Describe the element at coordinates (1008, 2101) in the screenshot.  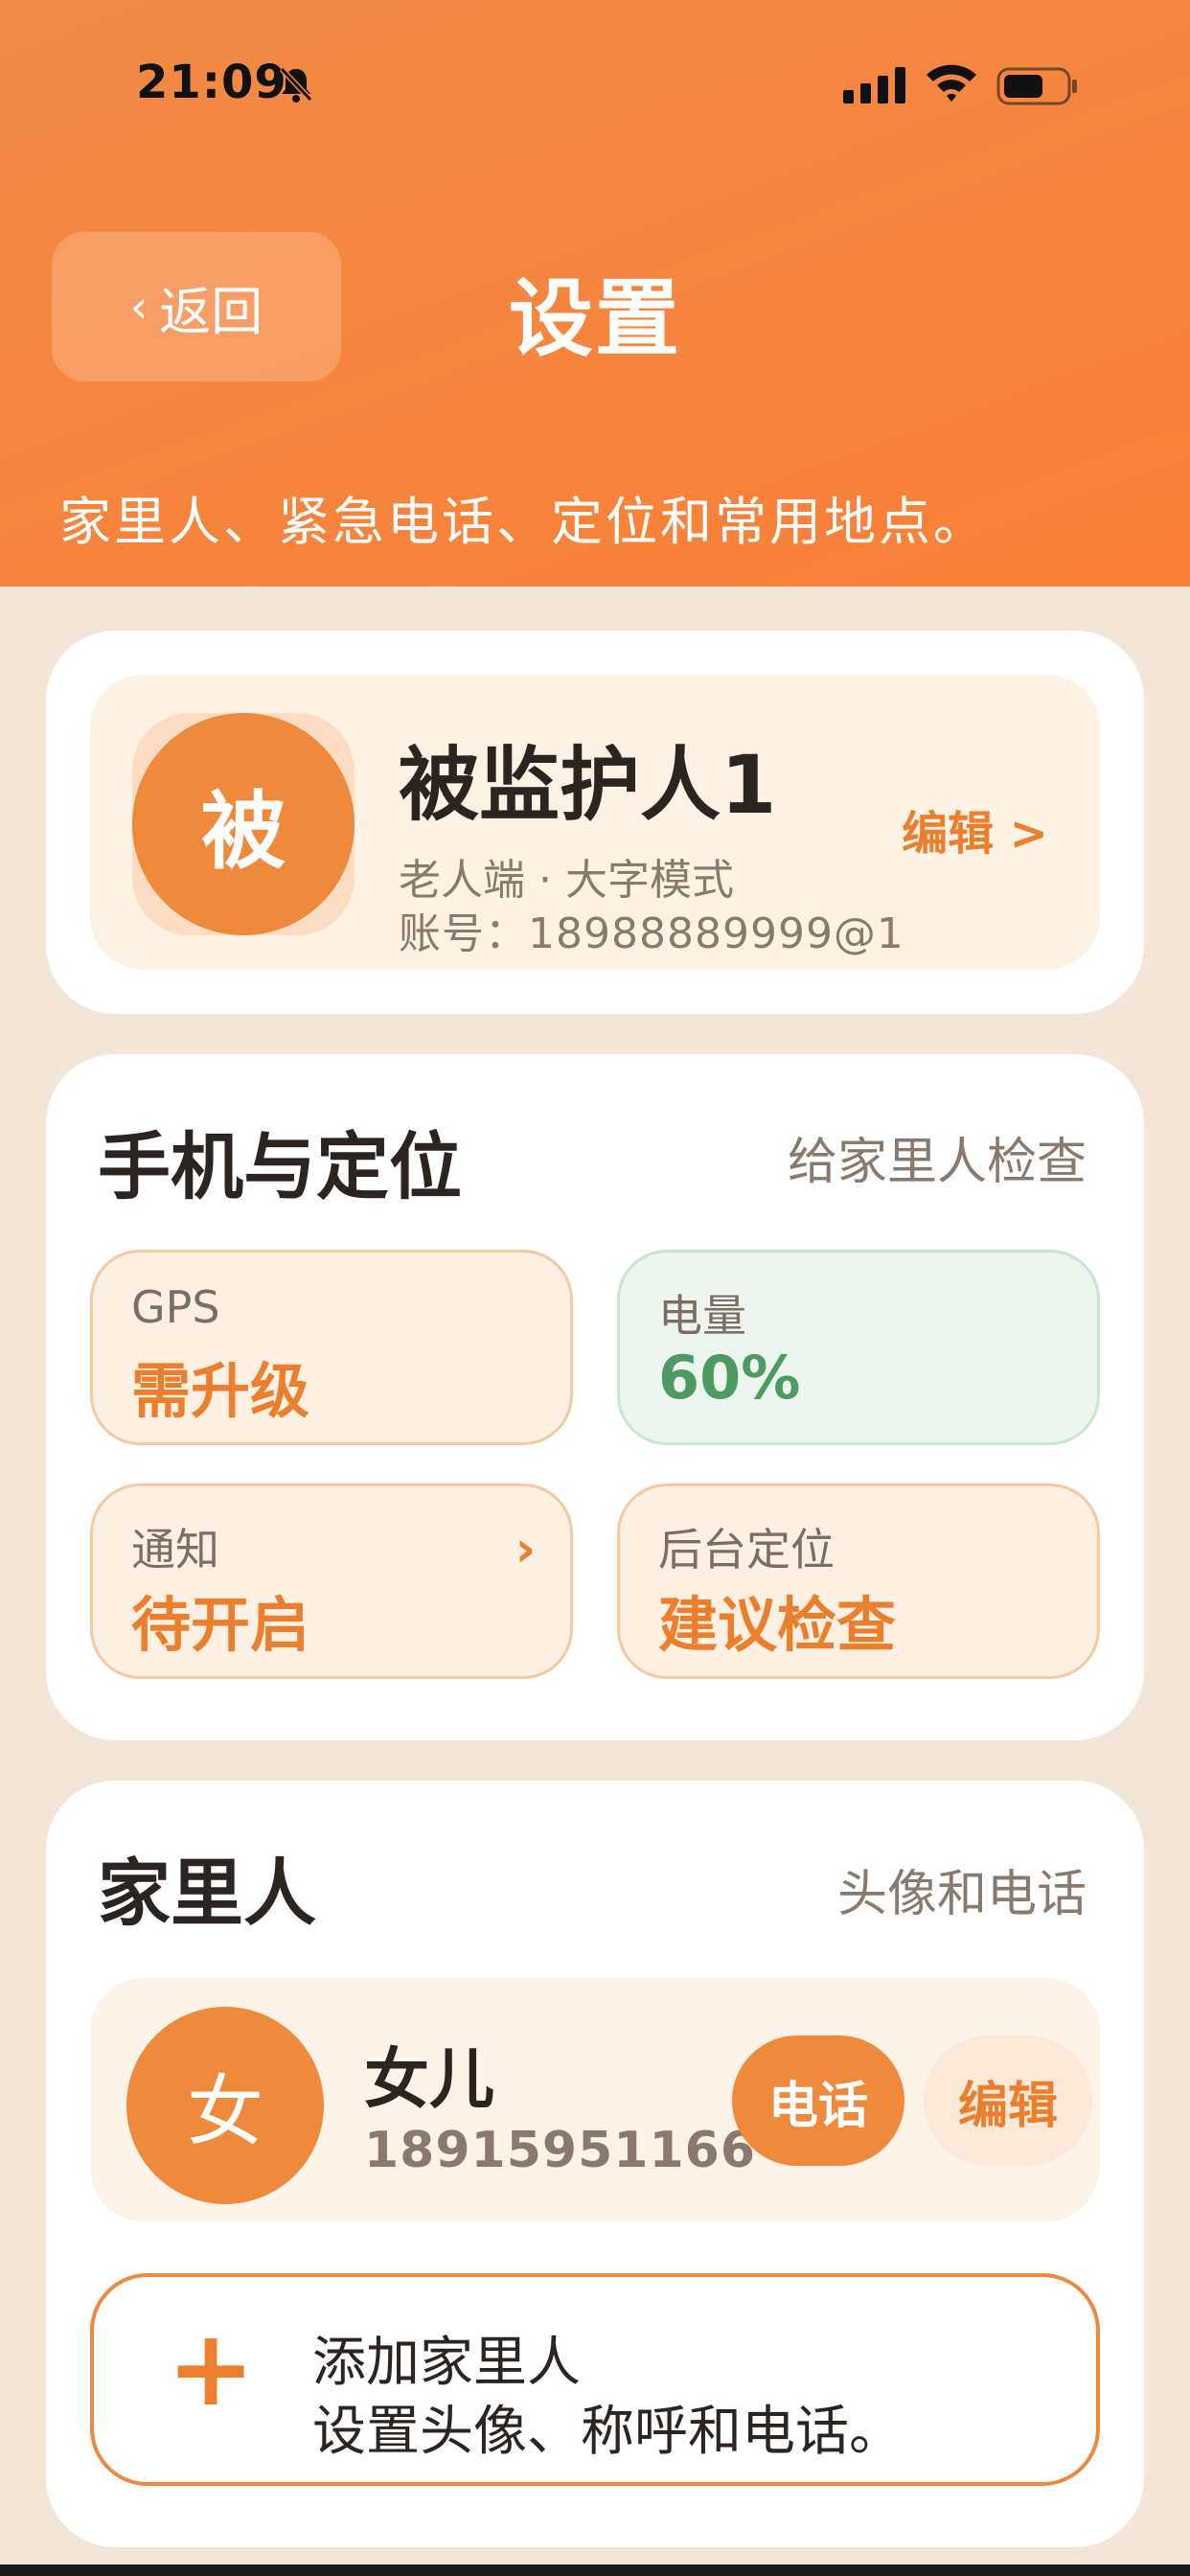
I see `edit-member-button: 编辑` at that location.